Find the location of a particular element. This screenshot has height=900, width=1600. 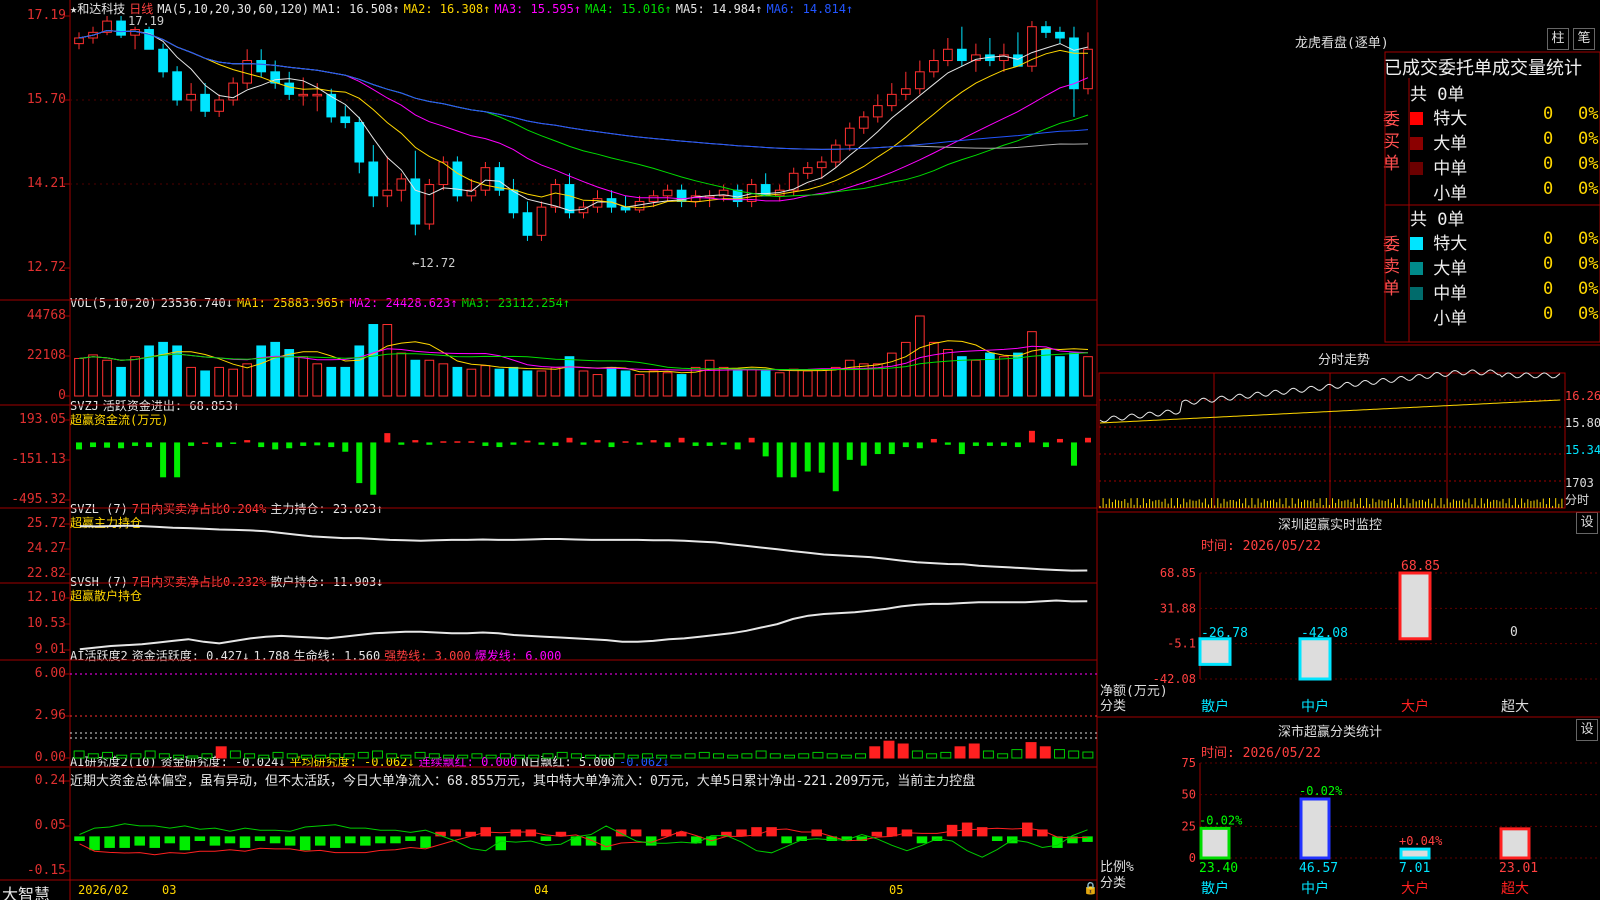

class-y-label-0: 75 is located at coordinates (1189, 763).